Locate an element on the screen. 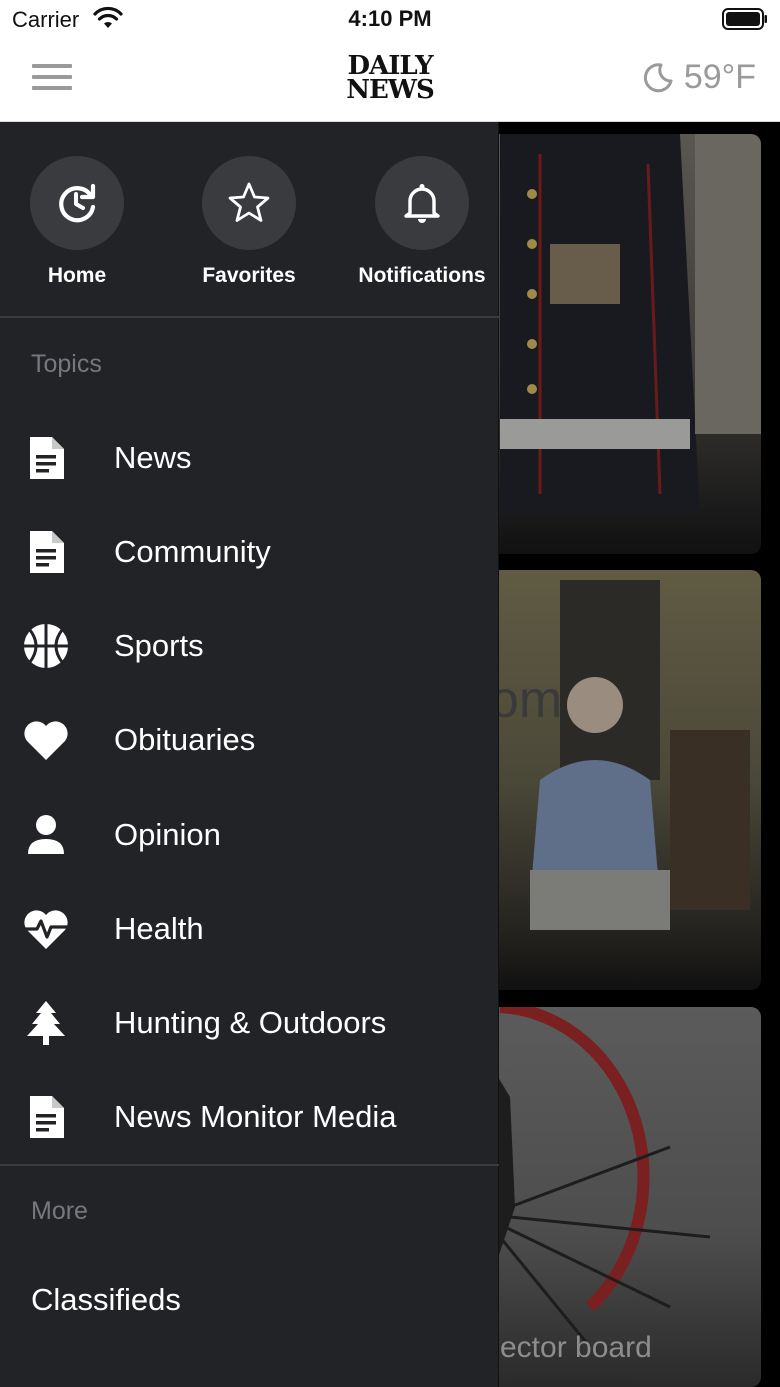 This screenshot has height=1387, width=780. story-card-3: ector board is located at coordinates (615, 1197).